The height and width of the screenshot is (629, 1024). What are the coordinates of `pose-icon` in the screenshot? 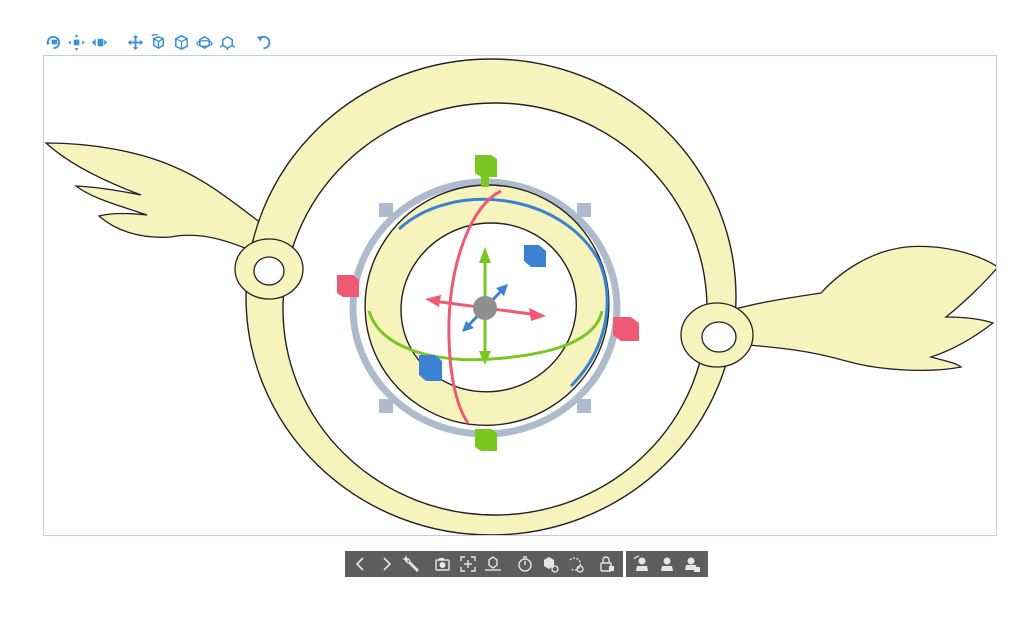 It's located at (640, 563).